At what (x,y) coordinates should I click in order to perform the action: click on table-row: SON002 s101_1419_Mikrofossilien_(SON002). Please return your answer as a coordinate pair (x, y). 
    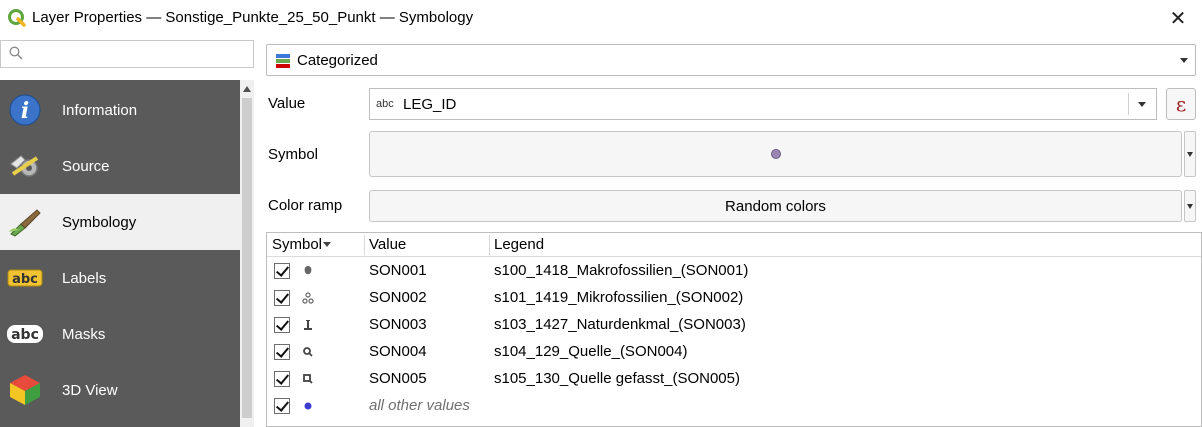
    Looking at the image, I should click on (734, 298).